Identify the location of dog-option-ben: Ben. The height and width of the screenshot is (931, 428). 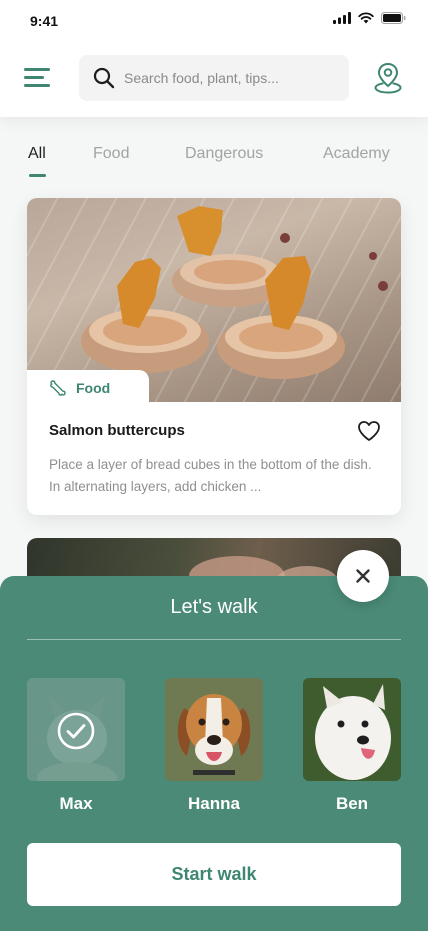
(352, 746).